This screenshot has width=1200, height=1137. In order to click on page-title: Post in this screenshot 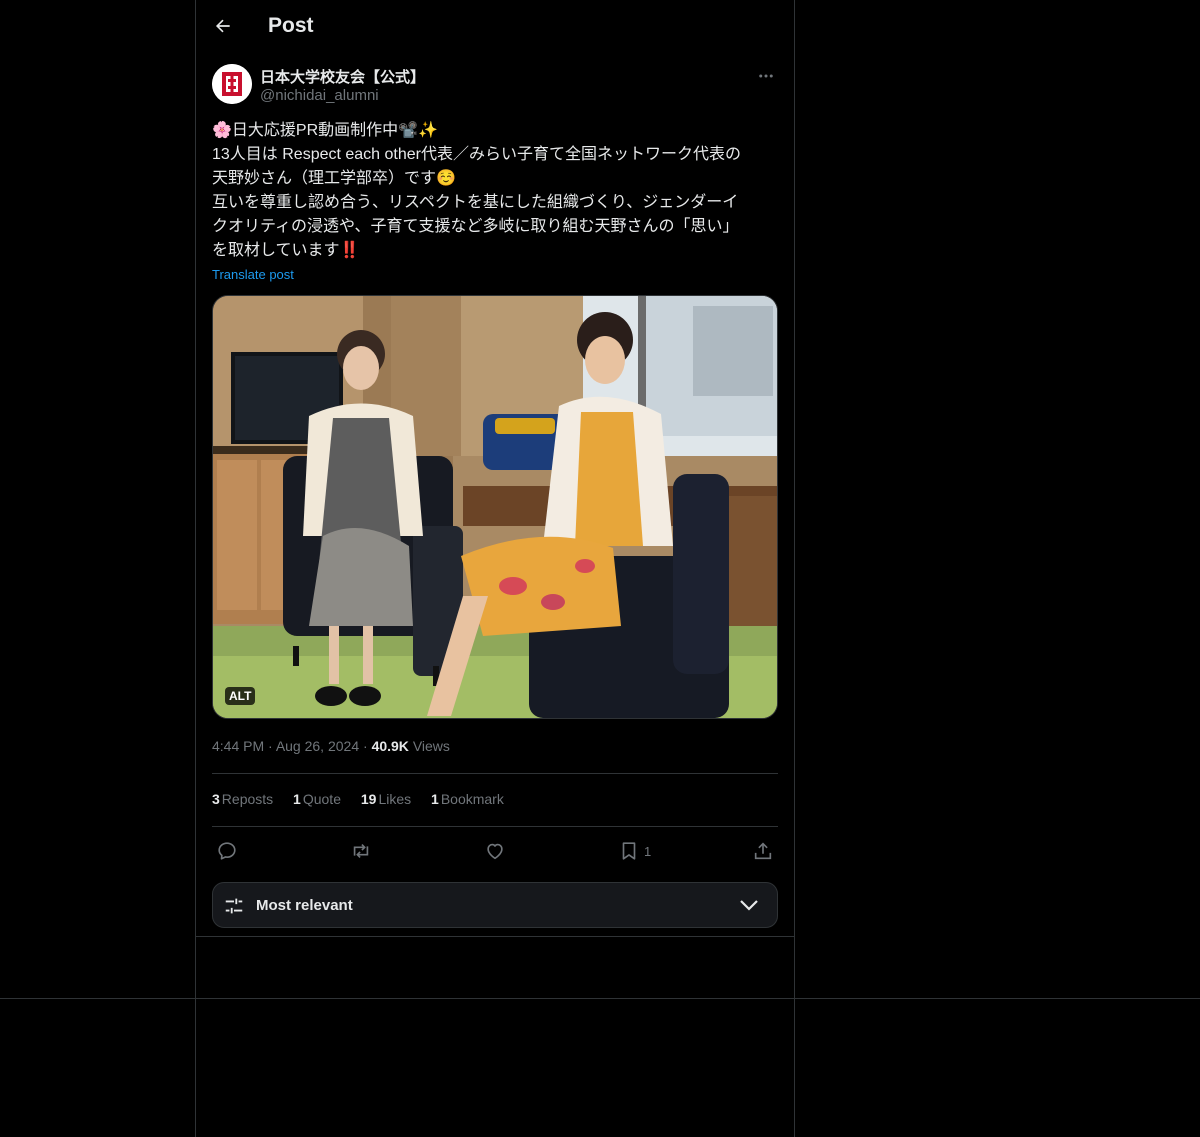, I will do `click(291, 25)`.